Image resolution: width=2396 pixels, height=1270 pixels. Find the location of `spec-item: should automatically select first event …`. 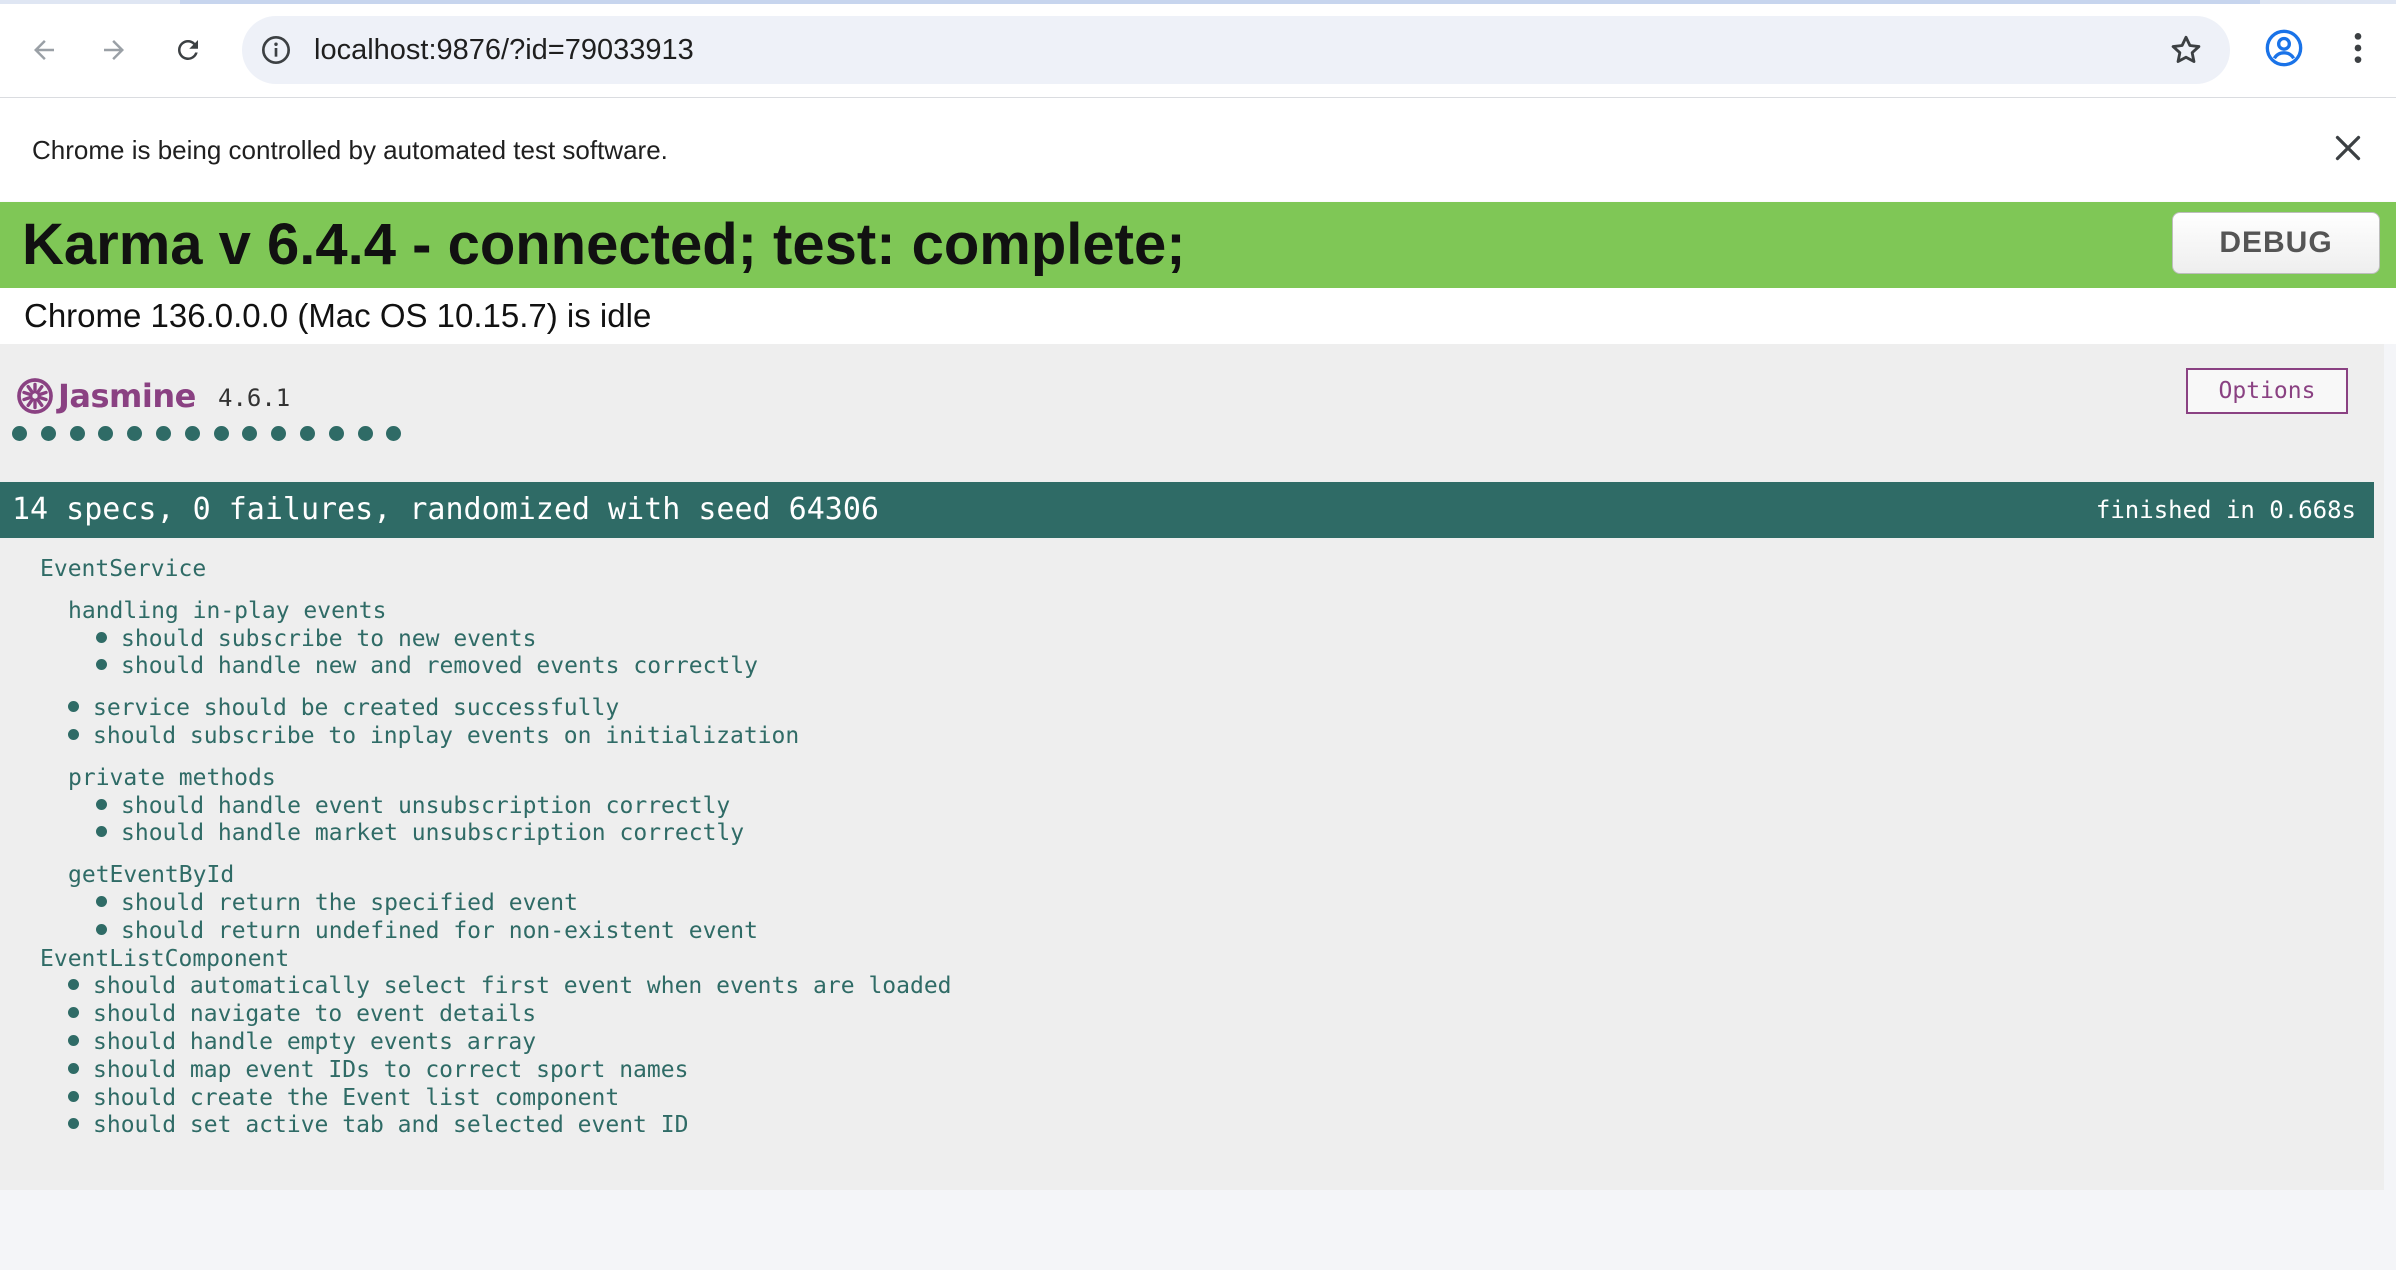

spec-item: should automatically select first event … is located at coordinates (510, 986).